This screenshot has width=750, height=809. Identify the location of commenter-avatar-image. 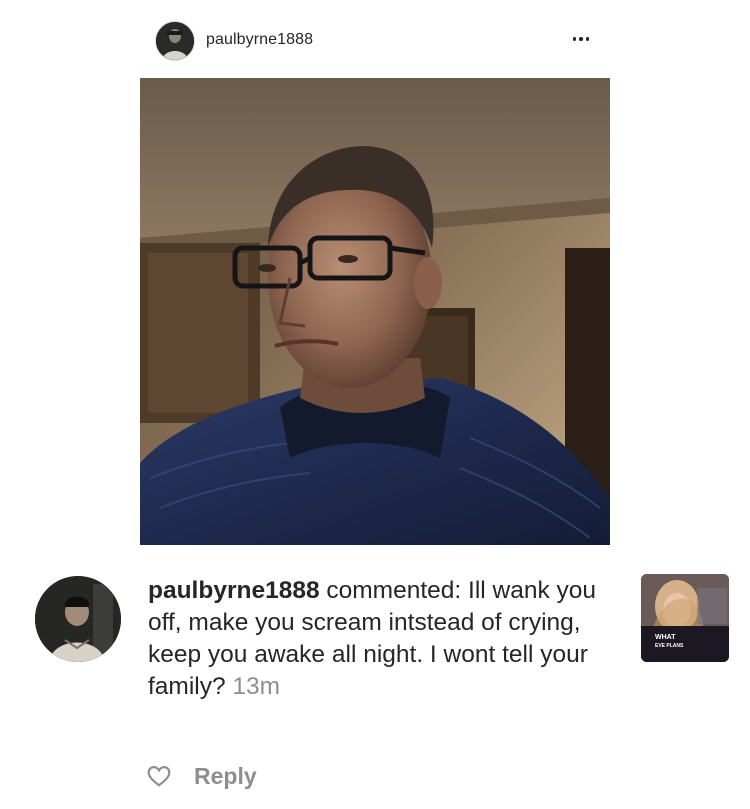
(78, 619).